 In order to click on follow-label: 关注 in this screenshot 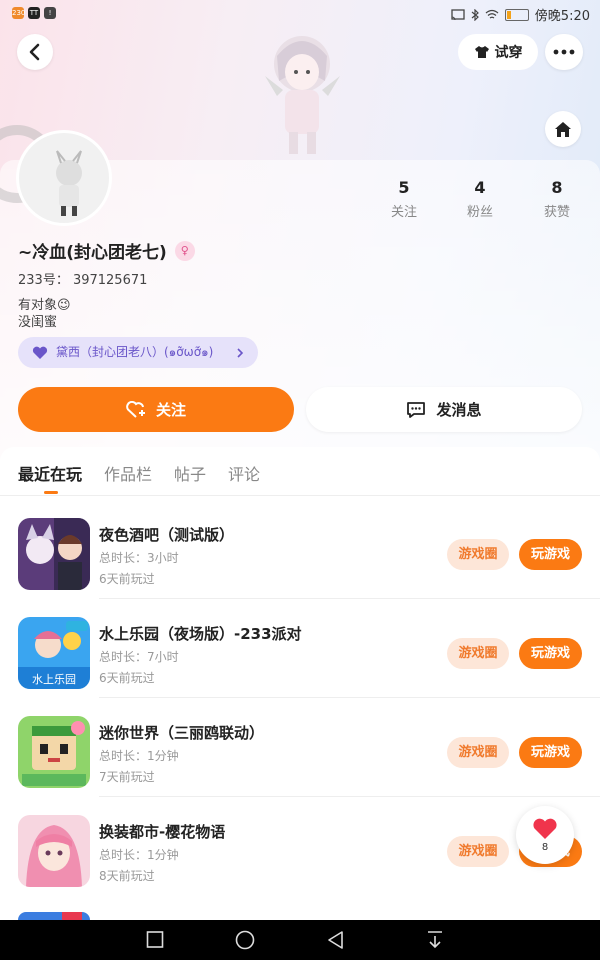, I will do `click(170, 410)`.